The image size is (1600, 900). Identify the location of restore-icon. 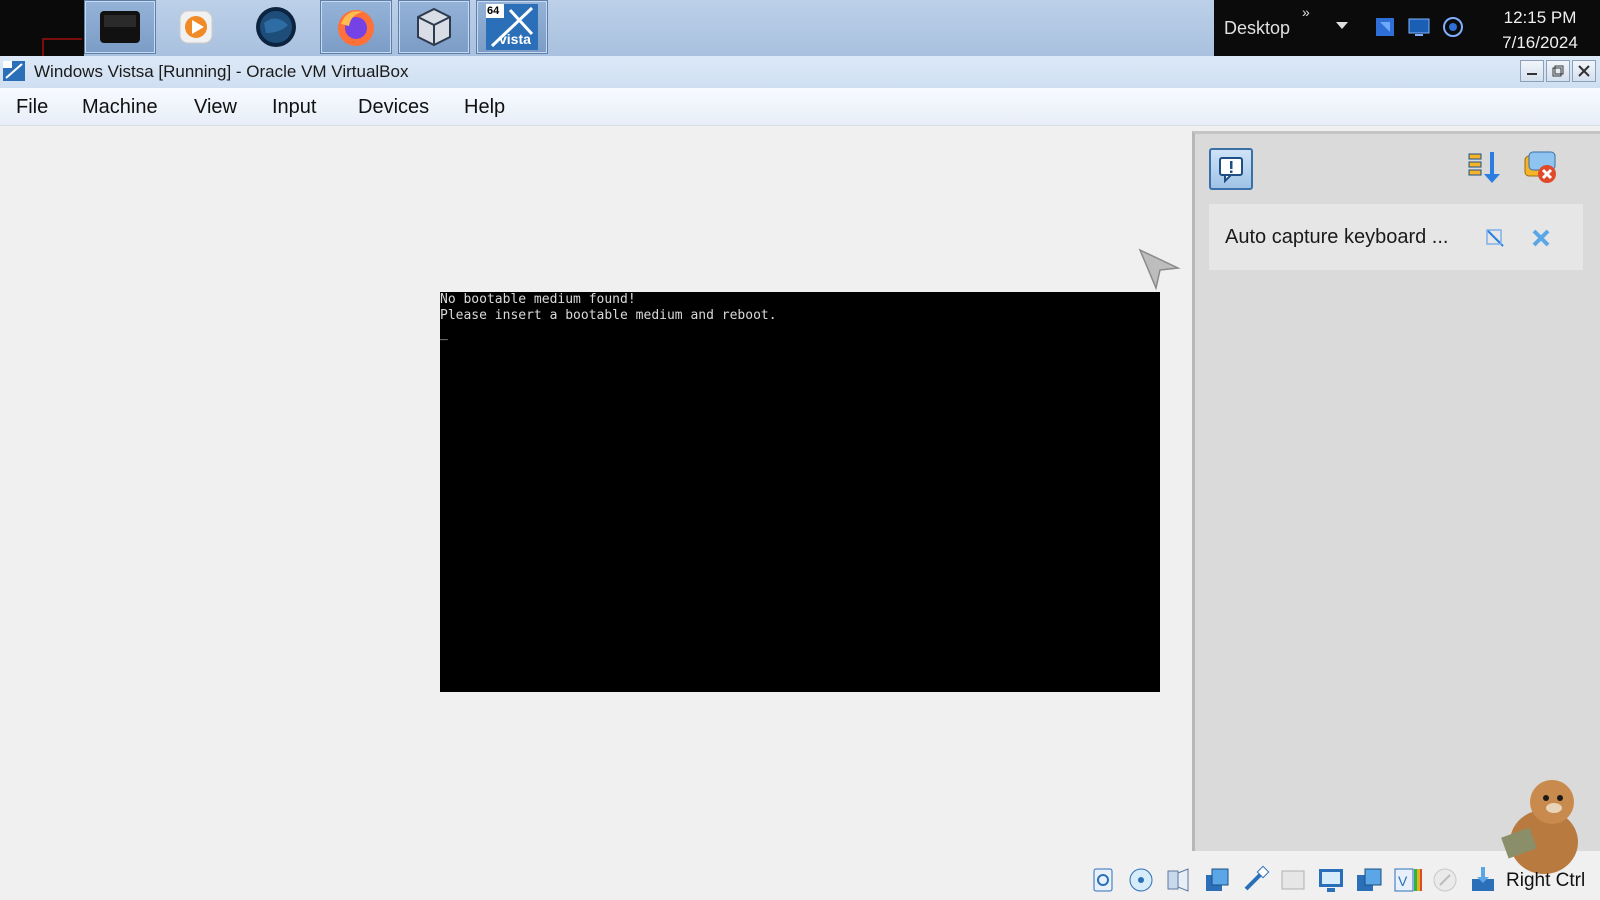
(1558, 71).